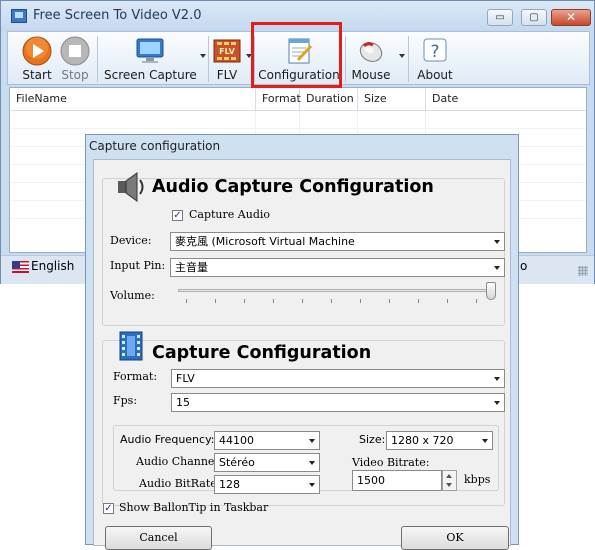 This screenshot has height=550, width=595. What do you see at coordinates (158, 538) in the screenshot?
I see `cancel-button: Cancel` at bounding box center [158, 538].